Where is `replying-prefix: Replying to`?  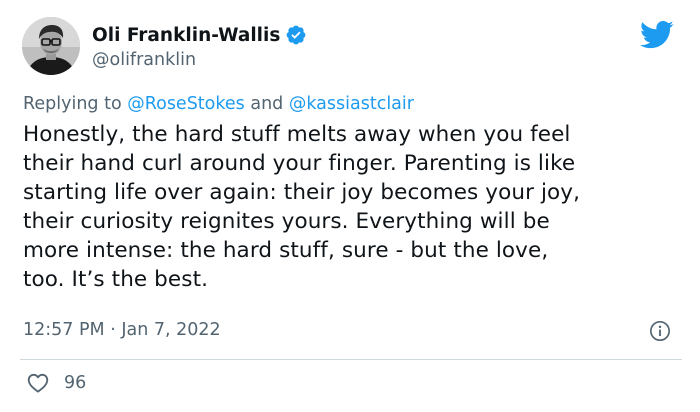 replying-prefix: Replying to is located at coordinates (75, 104).